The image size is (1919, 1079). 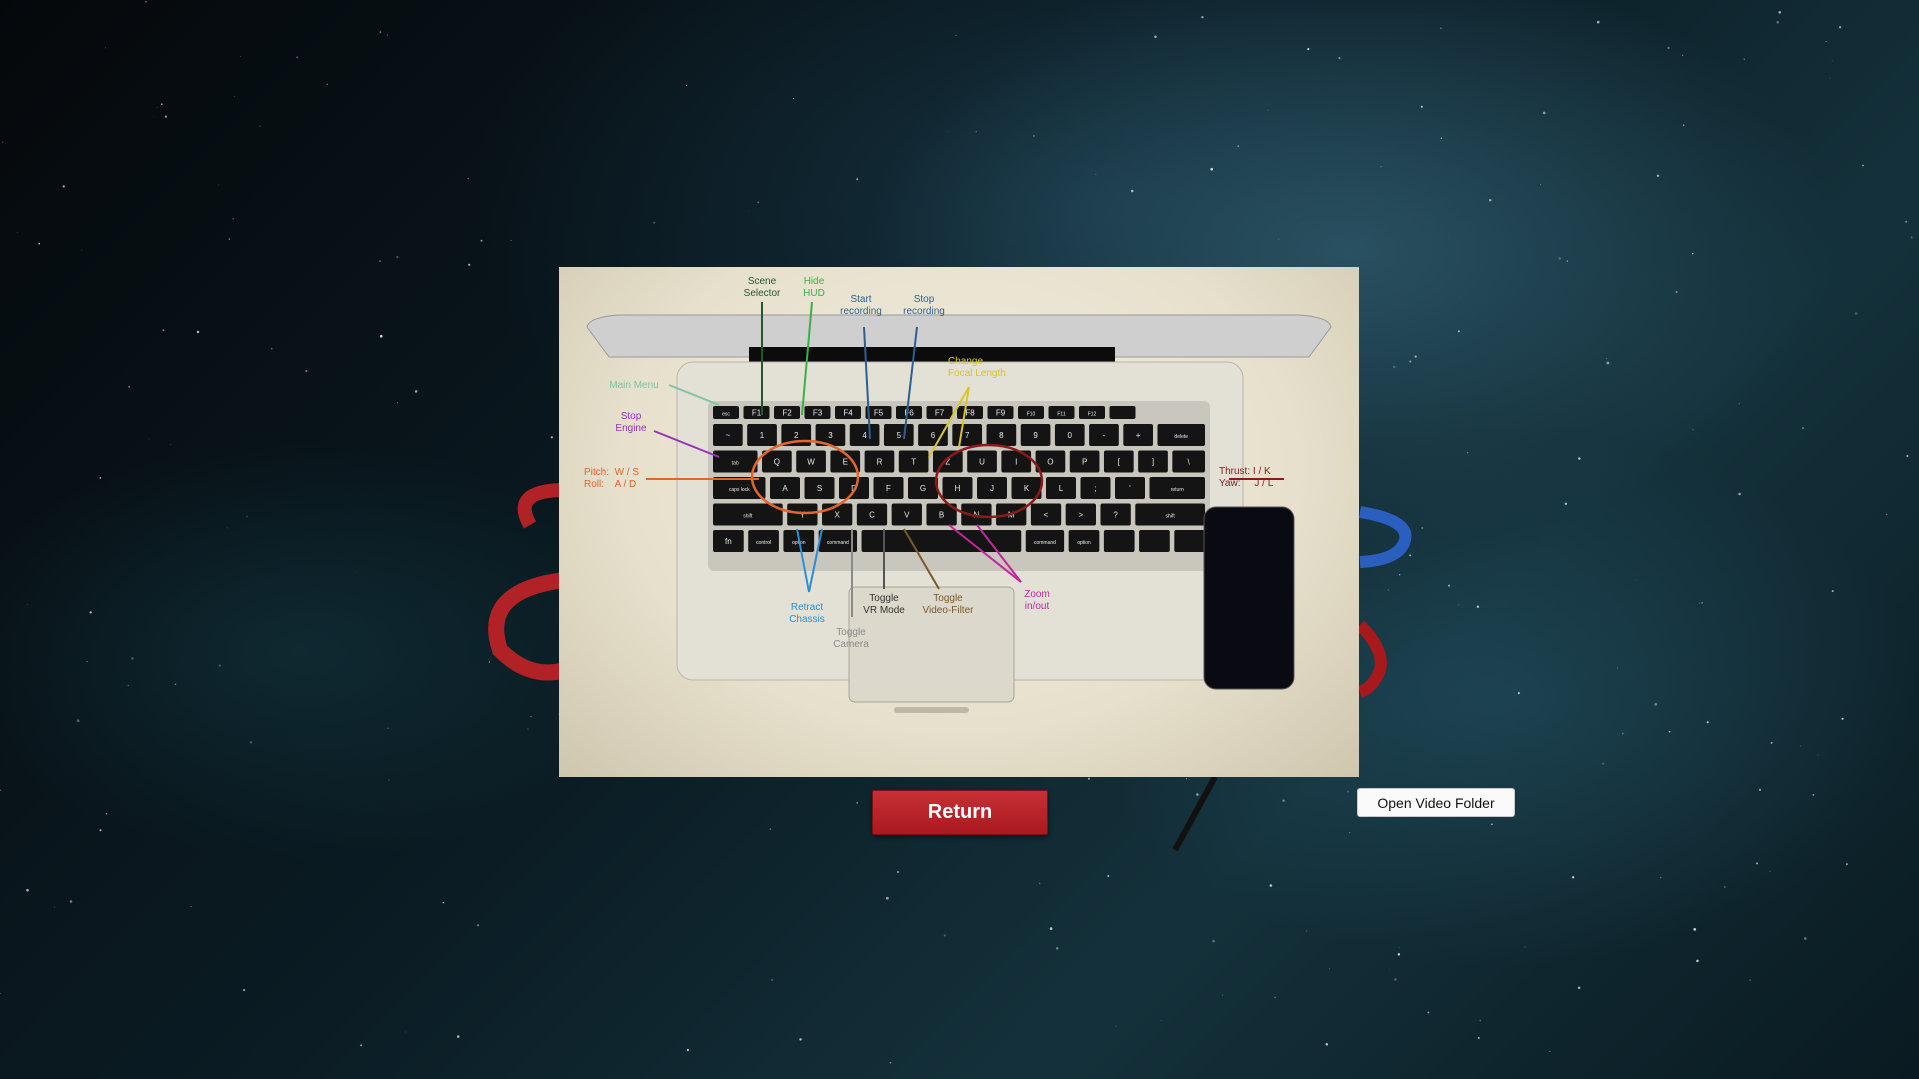 I want to click on antenna-decoration, so click(x=1195, y=813).